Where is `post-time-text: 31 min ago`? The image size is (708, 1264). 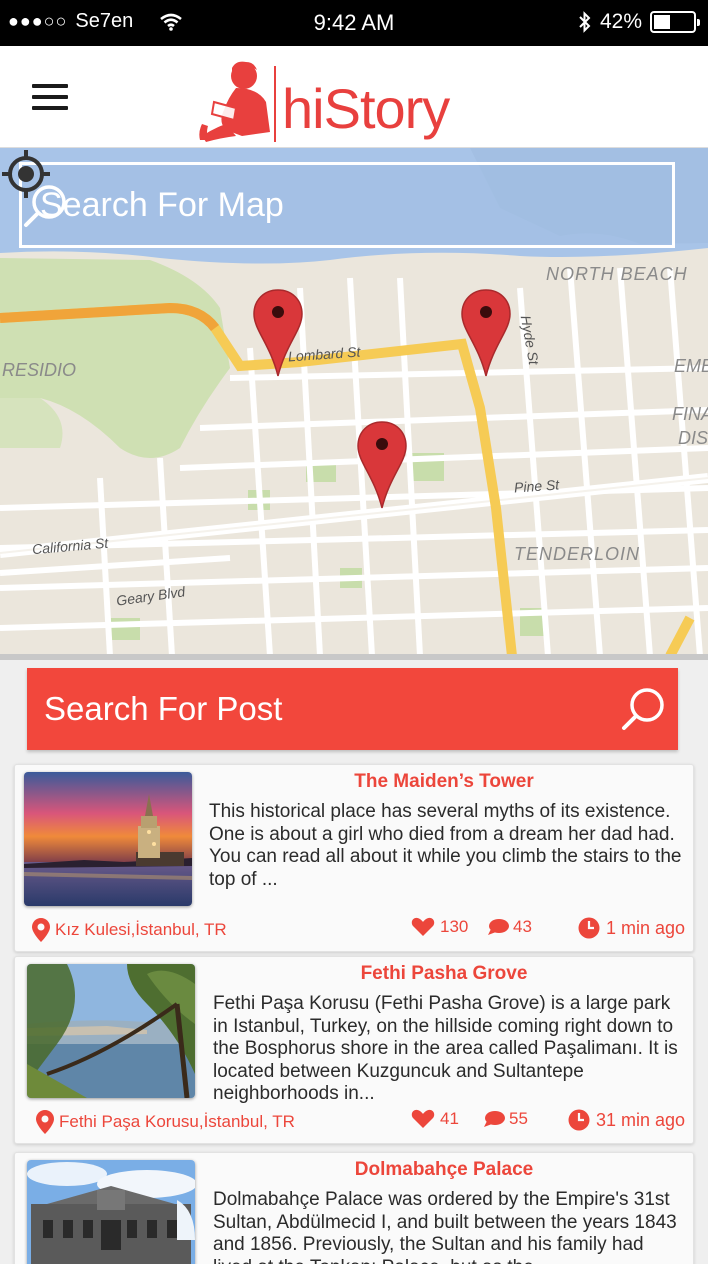
post-time-text: 31 min ago is located at coordinates (640, 1119).